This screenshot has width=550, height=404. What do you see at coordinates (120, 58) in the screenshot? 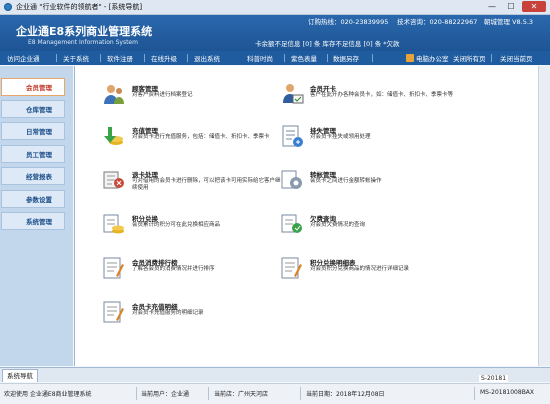
I see `nav-register: 软件注册` at bounding box center [120, 58].